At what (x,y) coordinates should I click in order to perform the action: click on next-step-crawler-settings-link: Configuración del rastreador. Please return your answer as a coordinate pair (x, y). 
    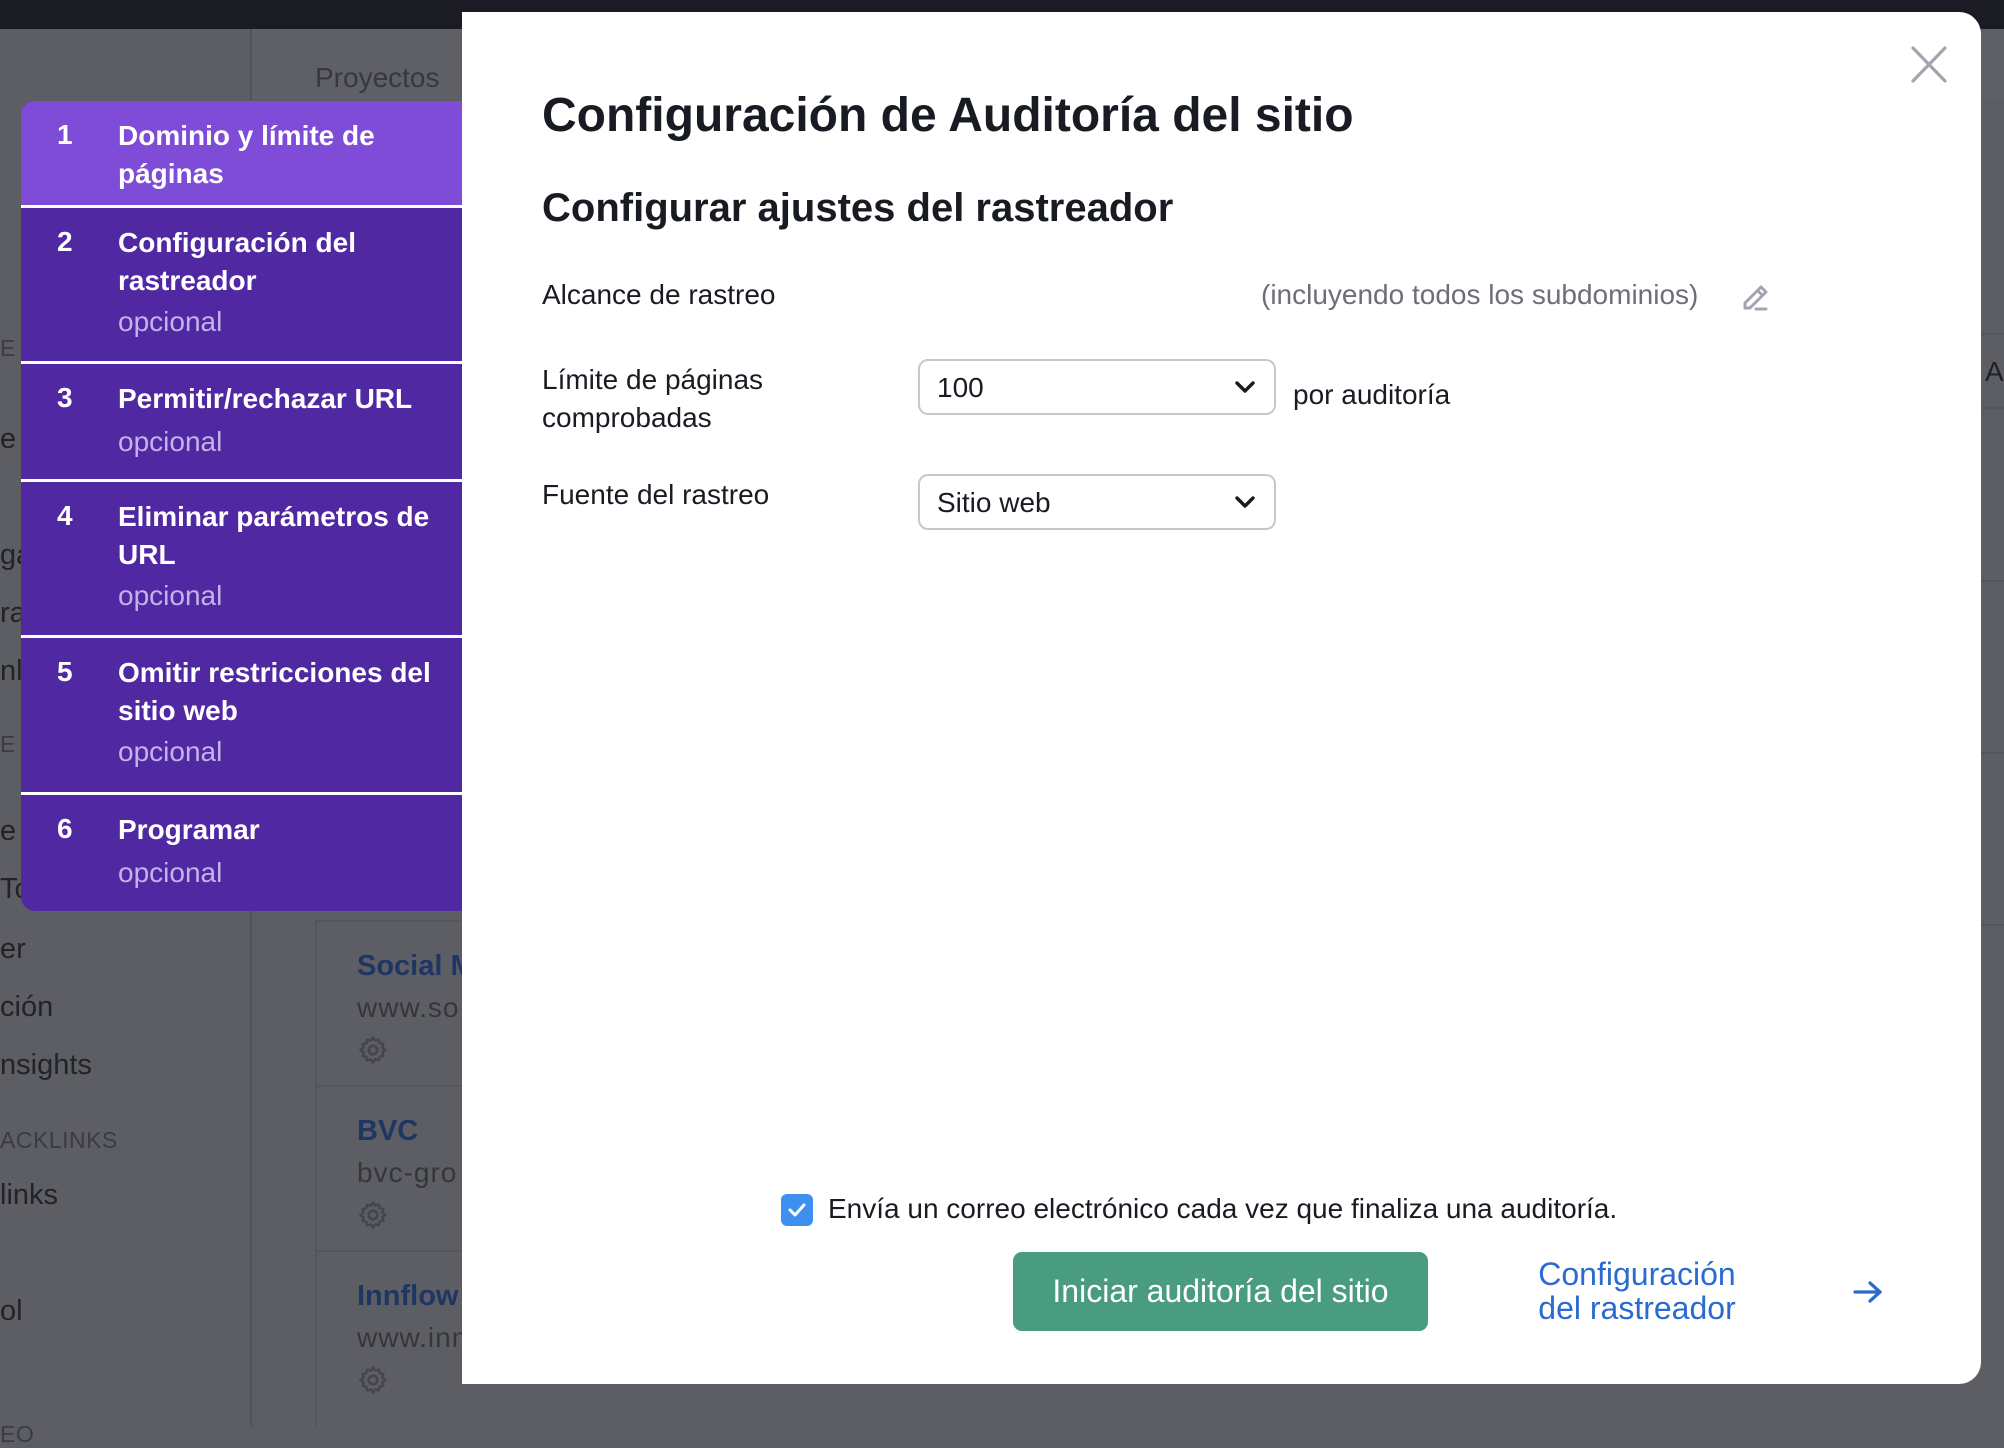
    Looking at the image, I should click on (1637, 1291).